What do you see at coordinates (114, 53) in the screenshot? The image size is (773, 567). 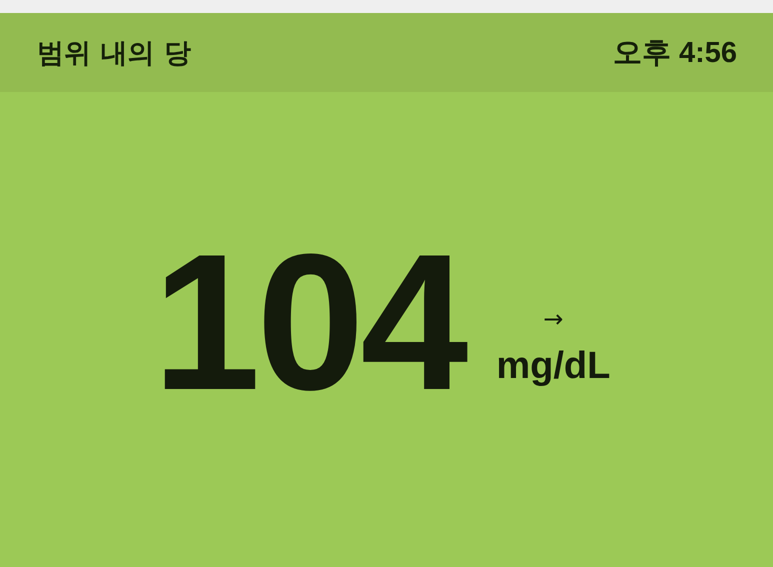 I see `status-title: 범위 내의 당` at bounding box center [114, 53].